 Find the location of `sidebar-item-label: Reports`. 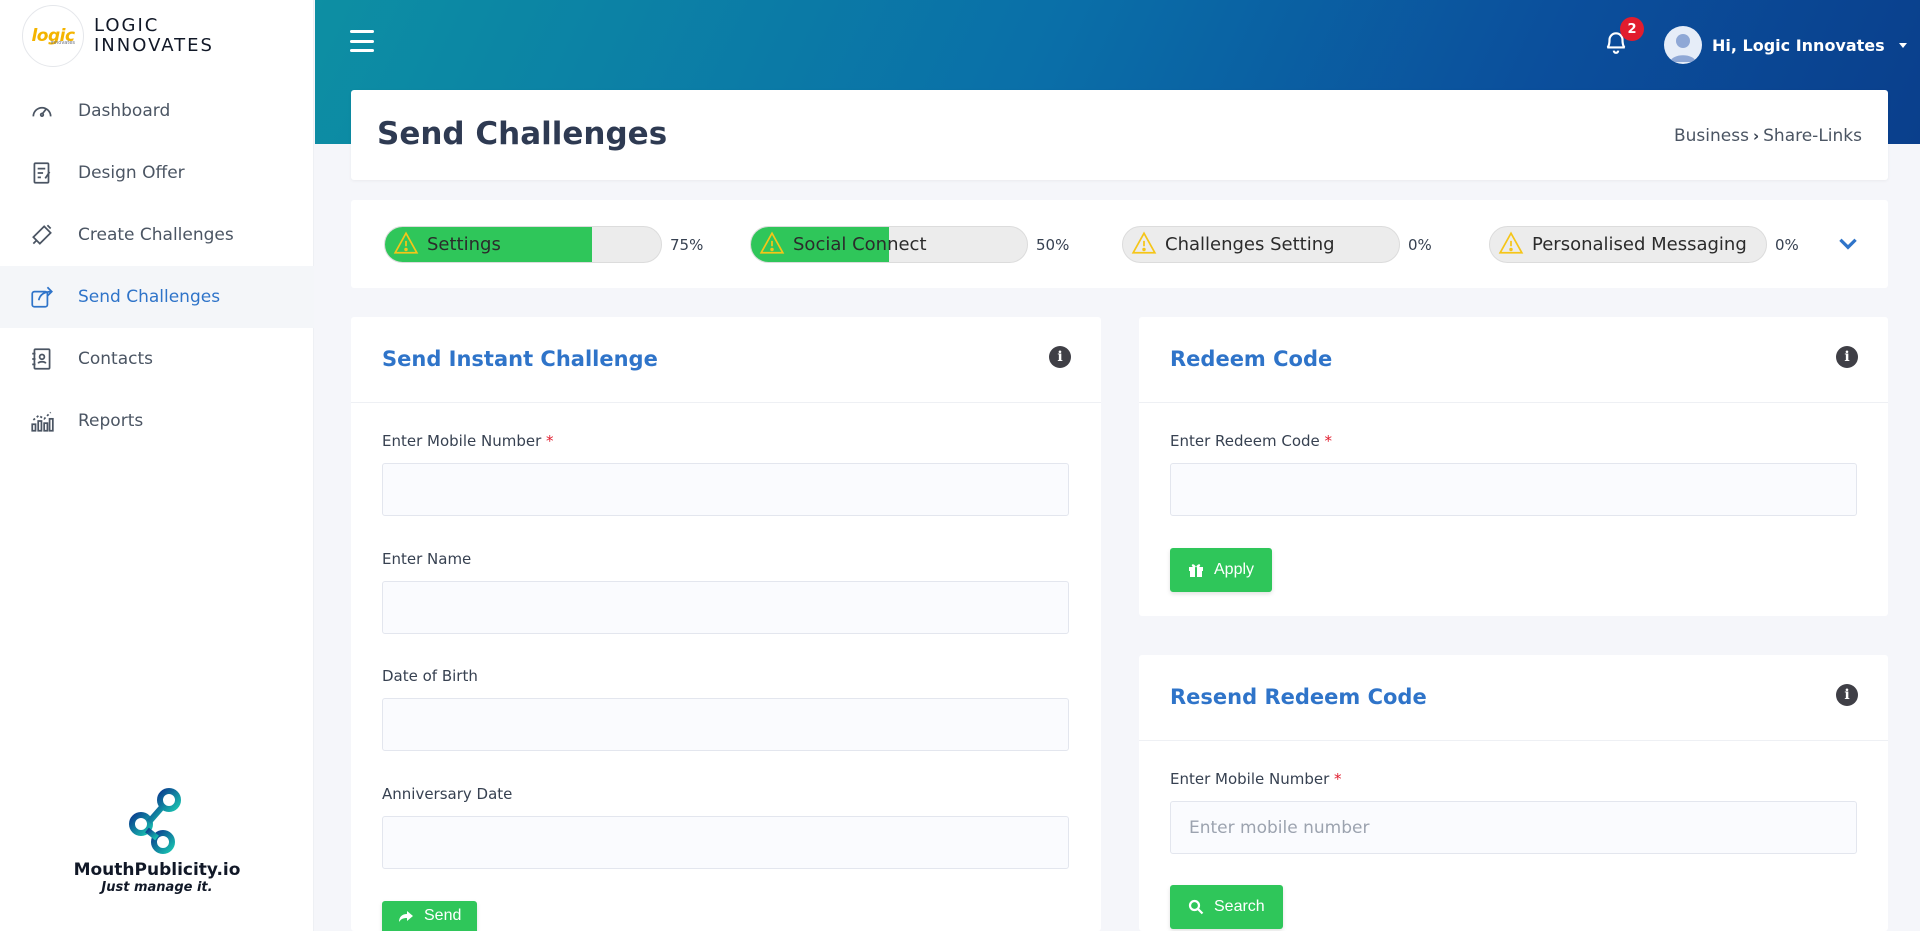

sidebar-item-label: Reports is located at coordinates (111, 421).